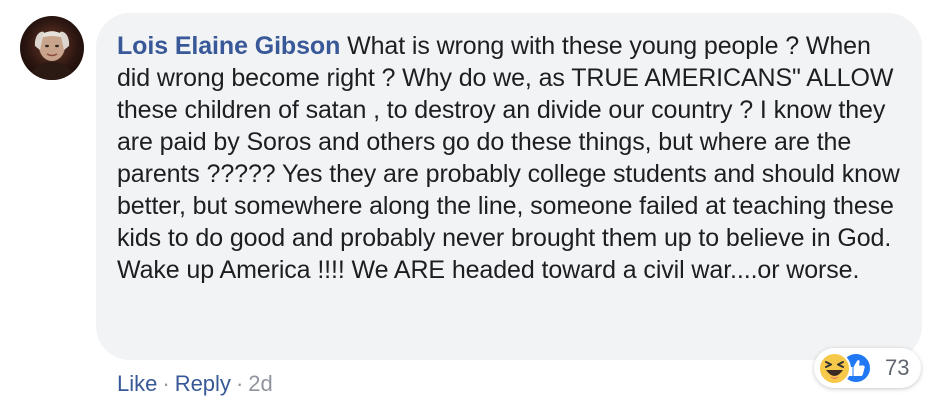  I want to click on like-button: Like, so click(137, 383).